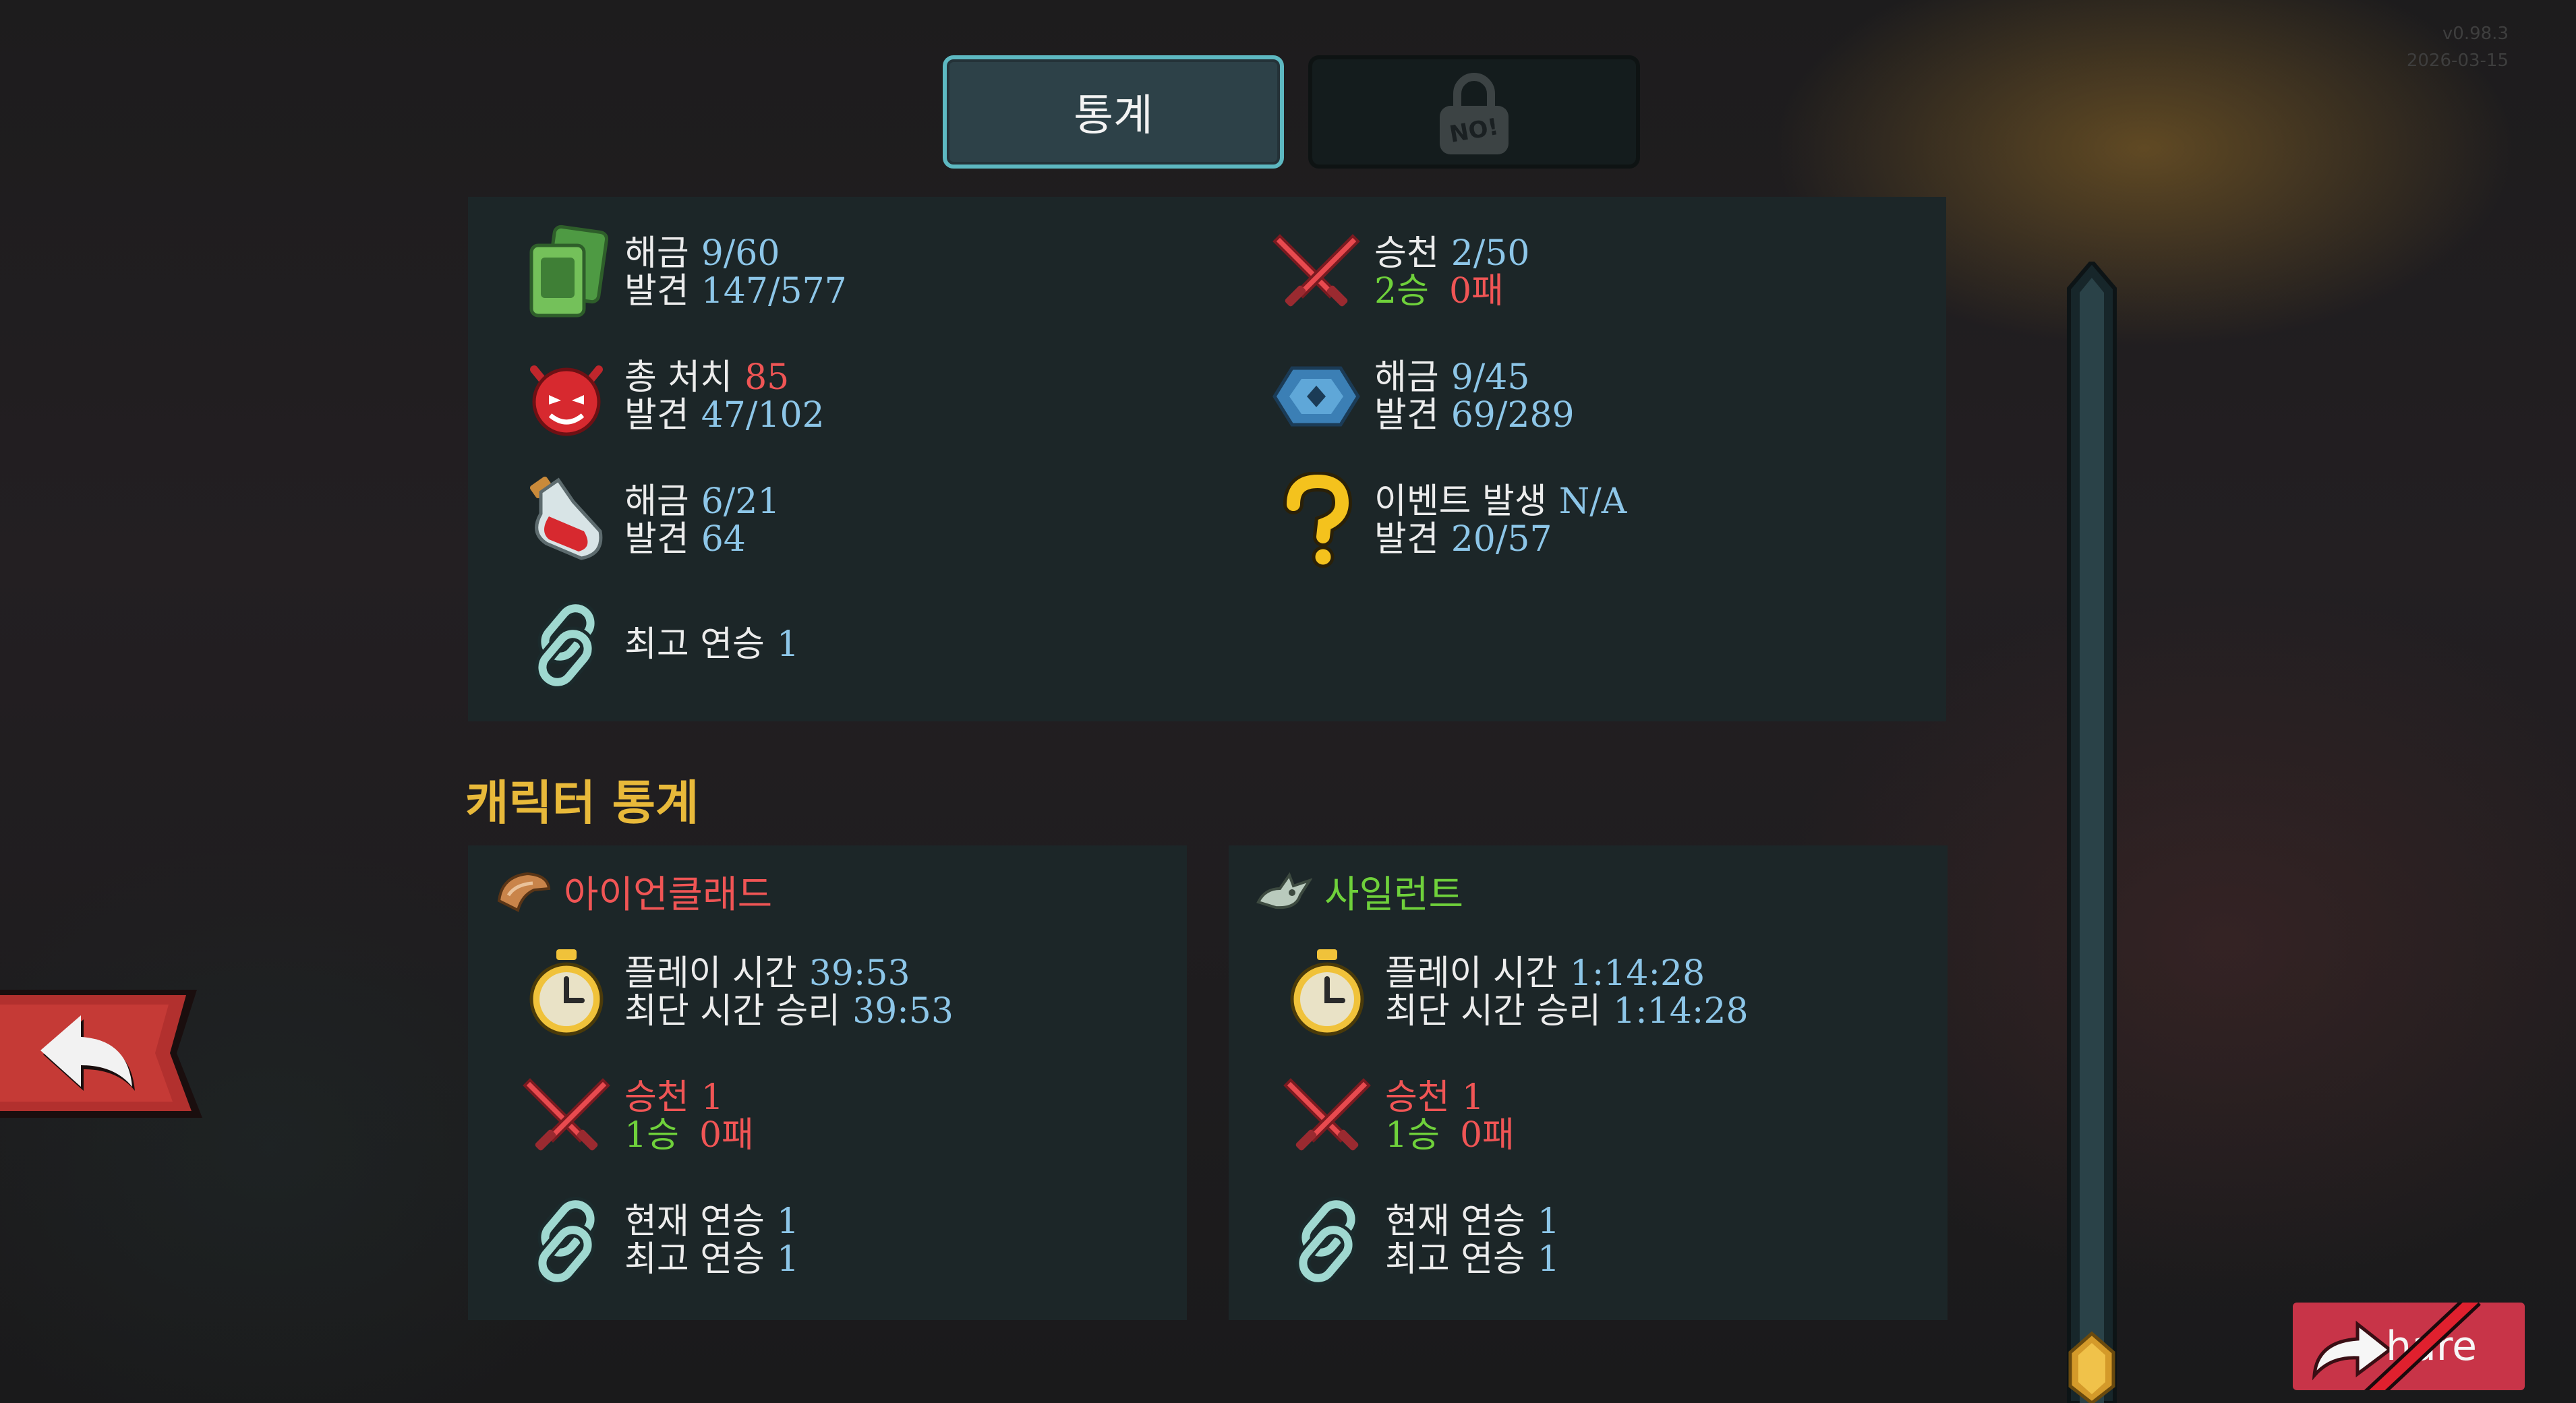  I want to click on red-potion-icon, so click(566, 520).